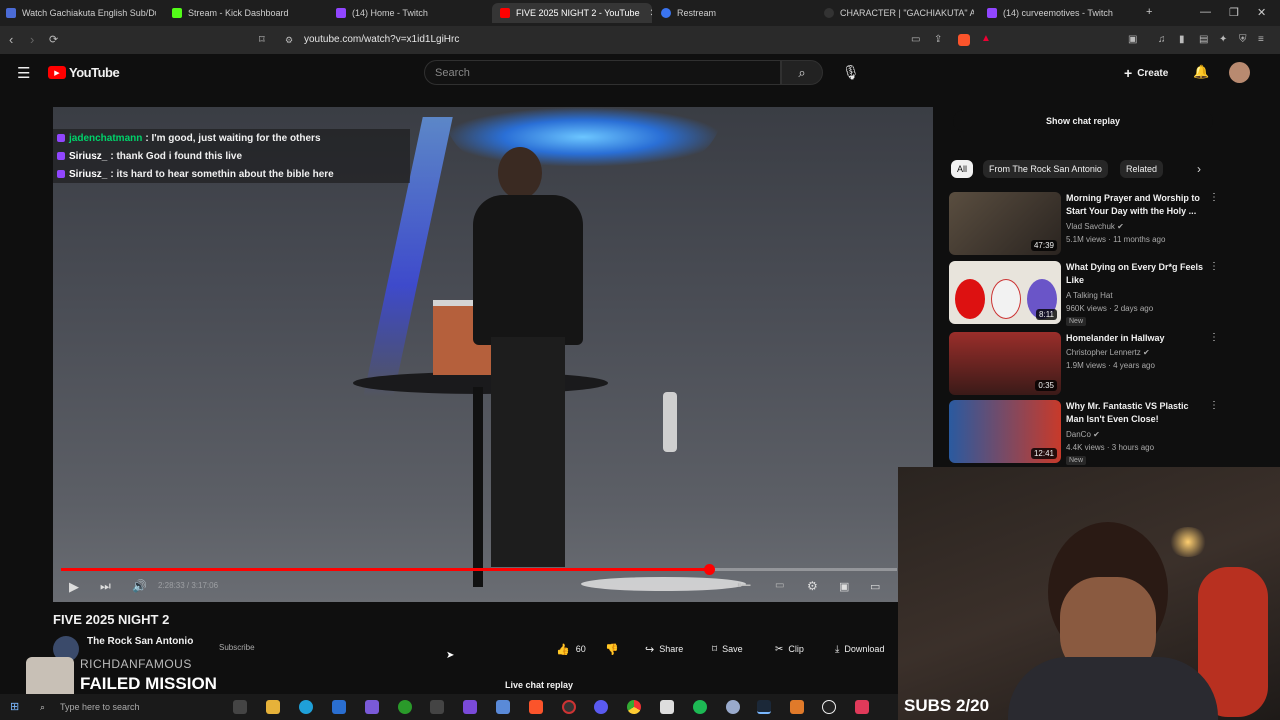 The image size is (1280, 720). What do you see at coordinates (875, 586) in the screenshot?
I see `theater-mode-icon: ▭` at bounding box center [875, 586].